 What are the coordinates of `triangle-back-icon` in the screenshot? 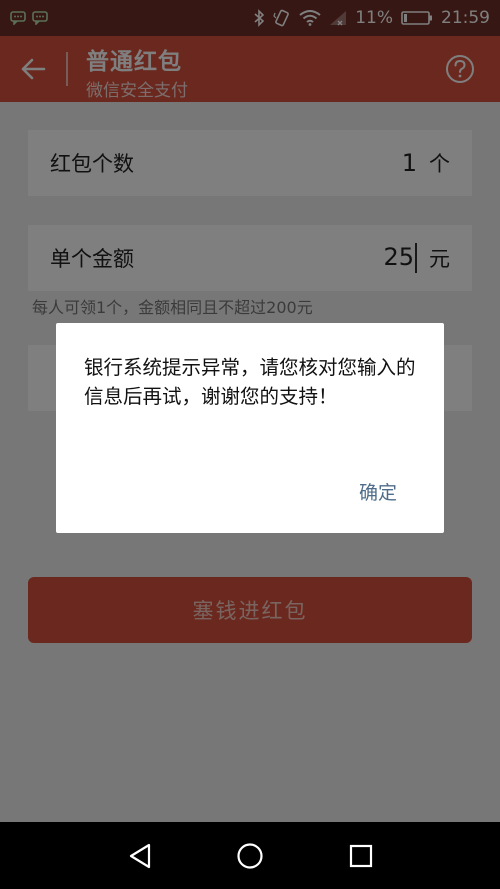 It's located at (140, 856).